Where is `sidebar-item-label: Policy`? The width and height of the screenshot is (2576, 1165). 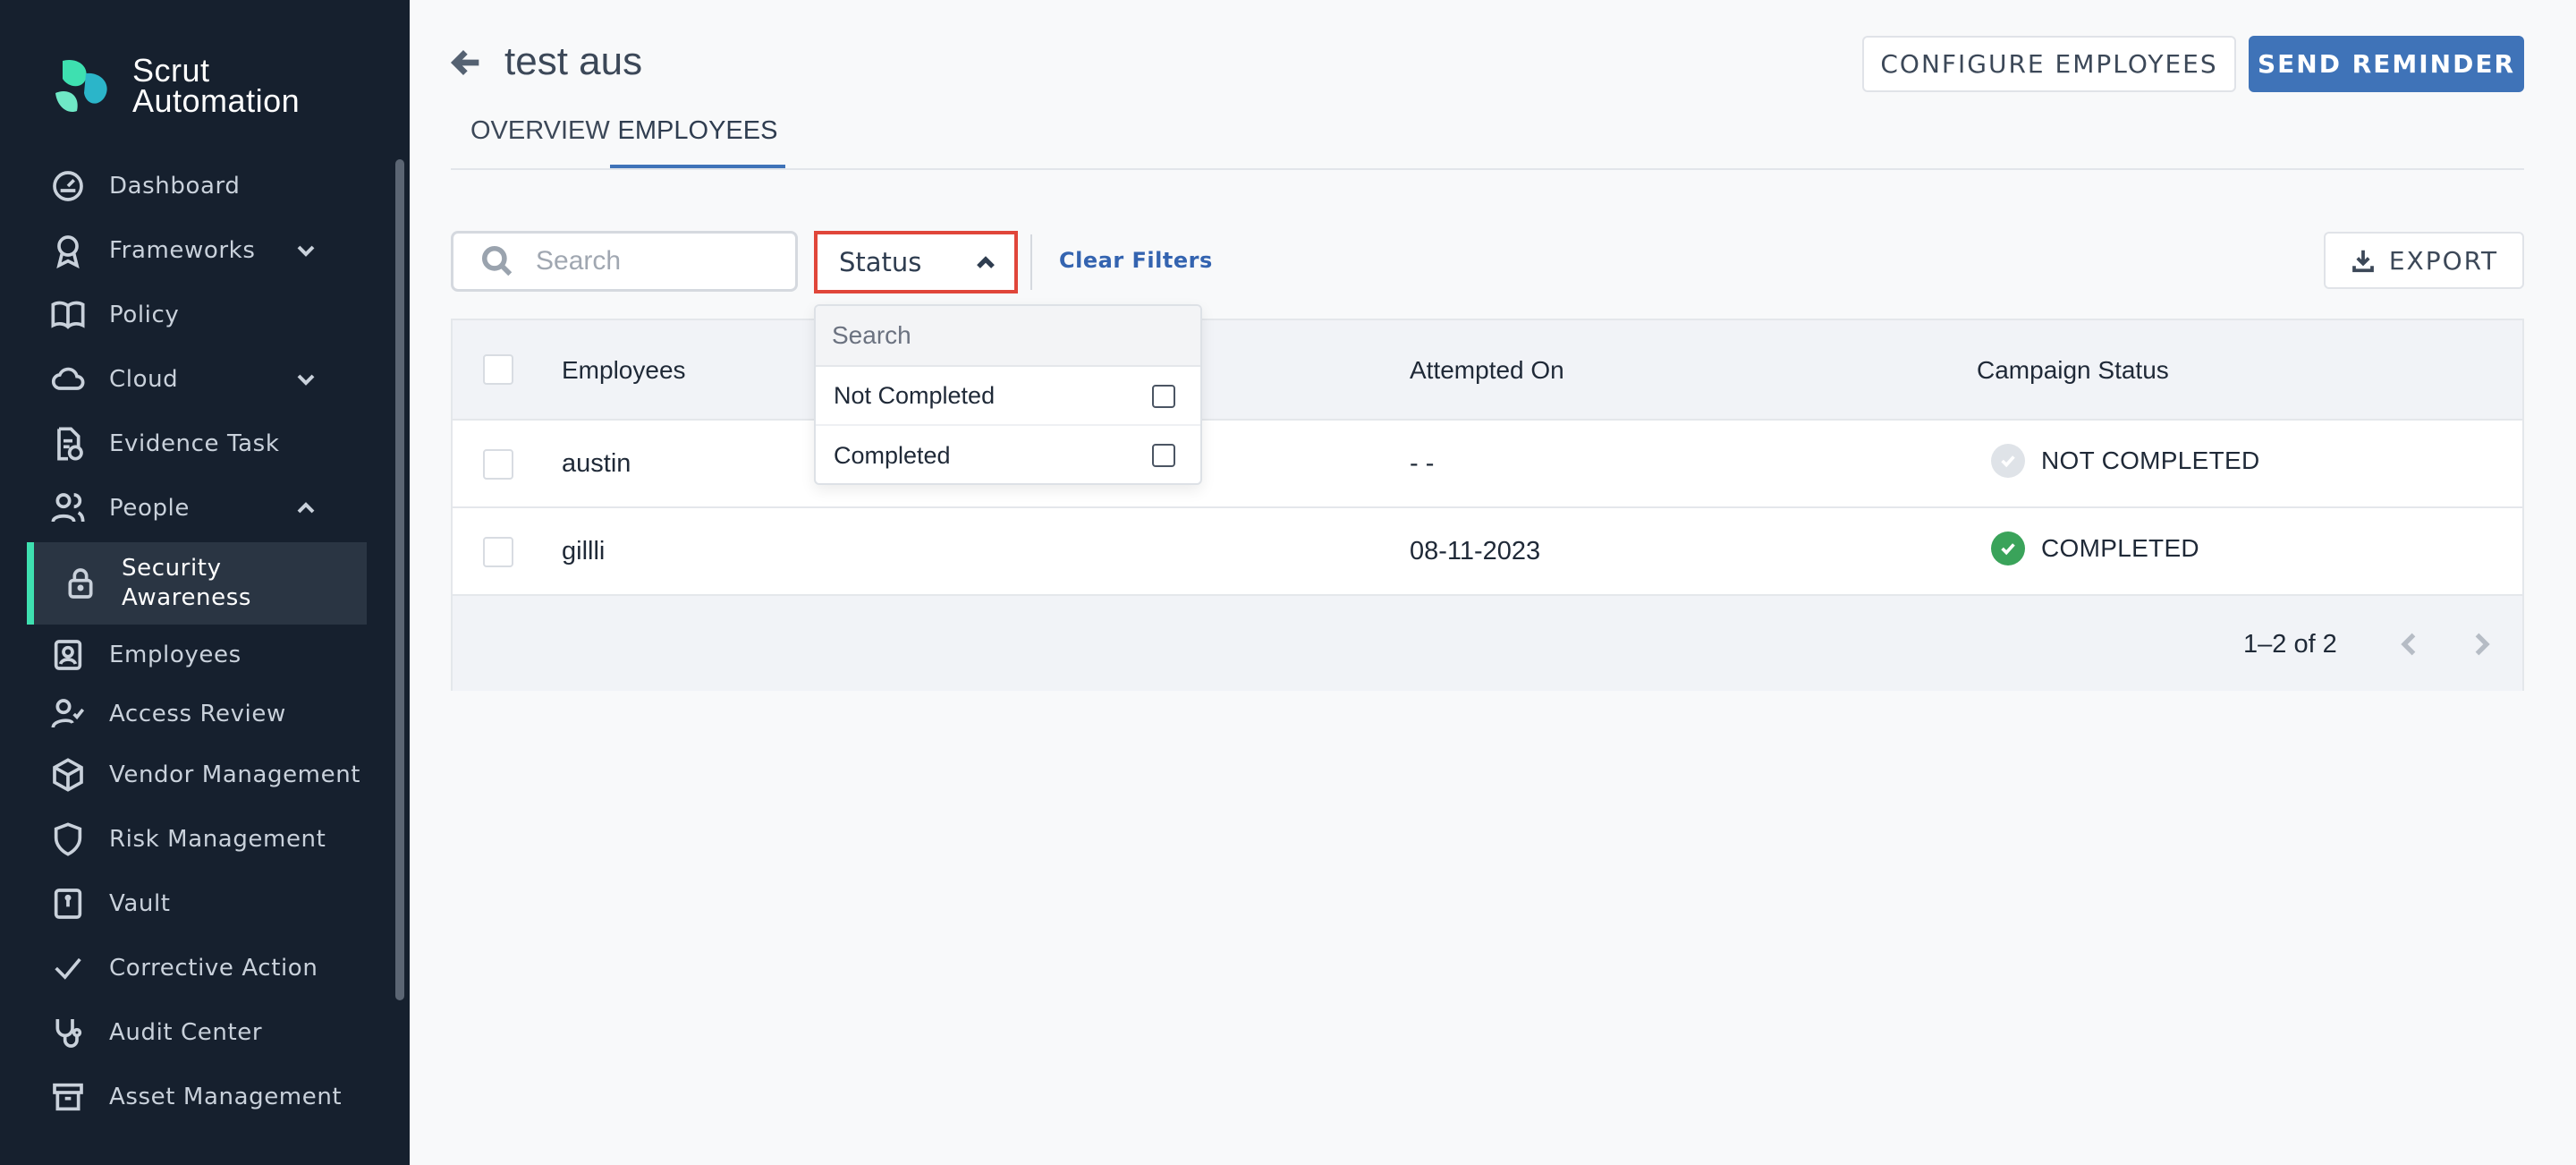 sidebar-item-label: Policy is located at coordinates (144, 315).